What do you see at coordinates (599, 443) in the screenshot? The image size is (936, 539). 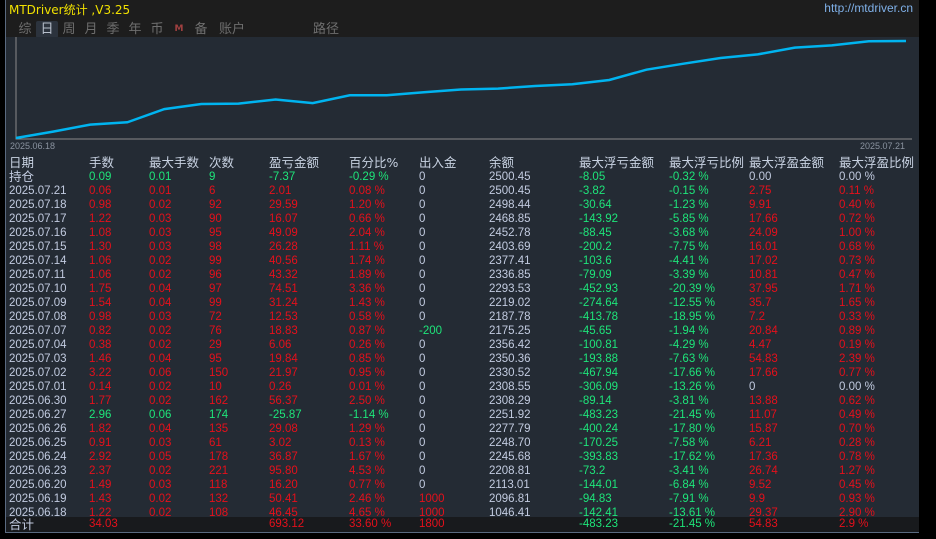 I see `cell: -170.25` at bounding box center [599, 443].